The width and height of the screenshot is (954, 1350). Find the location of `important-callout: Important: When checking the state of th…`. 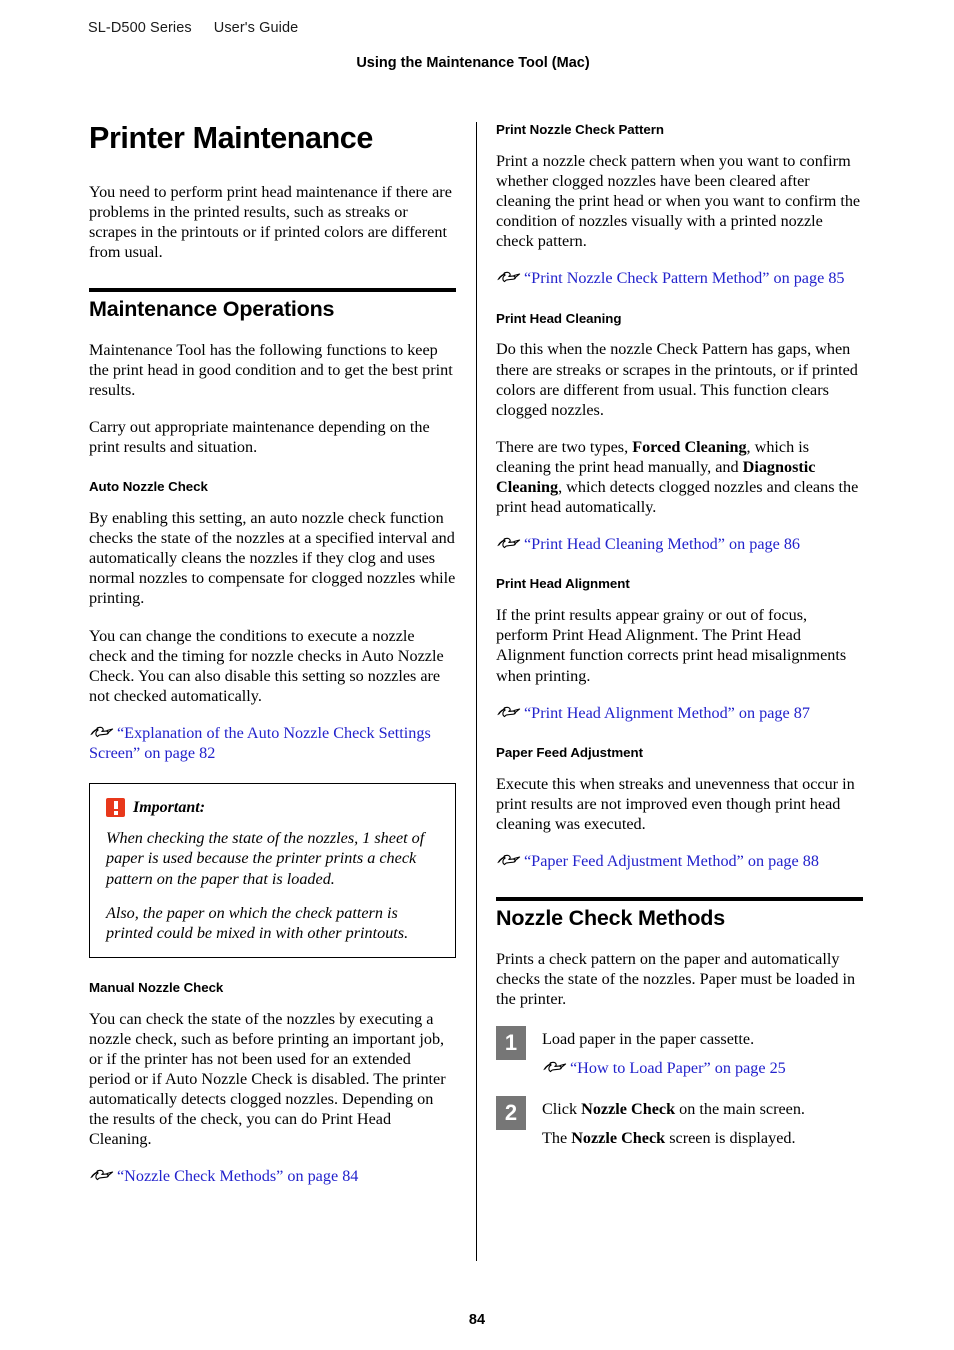

important-callout: Important: When checking the state of th… is located at coordinates (272, 870).